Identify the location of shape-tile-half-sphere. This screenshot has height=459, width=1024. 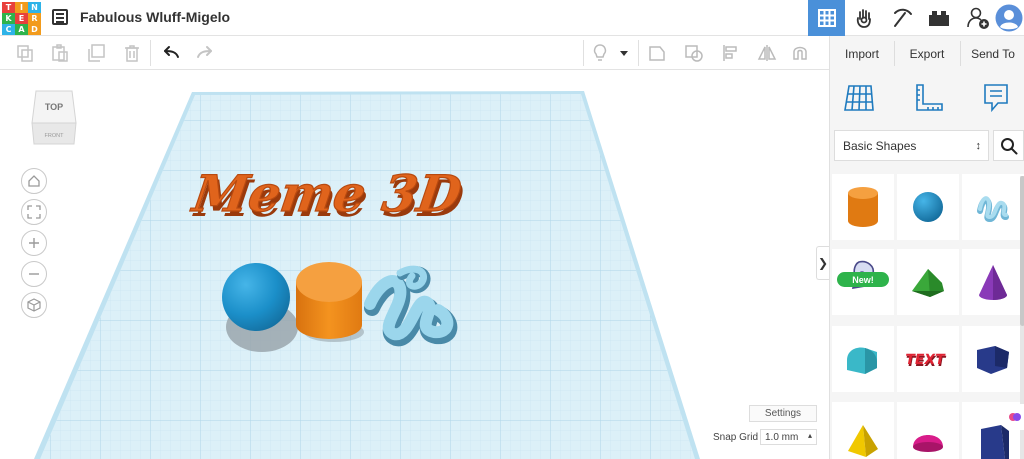
(928, 430).